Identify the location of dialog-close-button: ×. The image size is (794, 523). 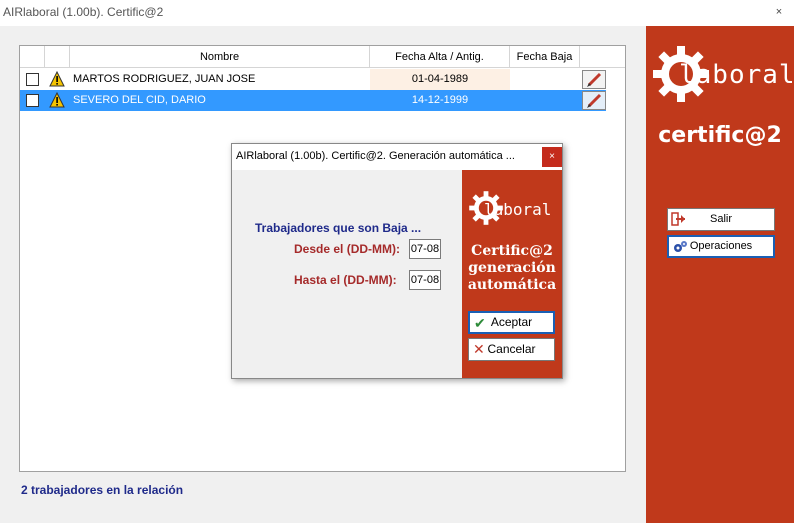
(552, 157).